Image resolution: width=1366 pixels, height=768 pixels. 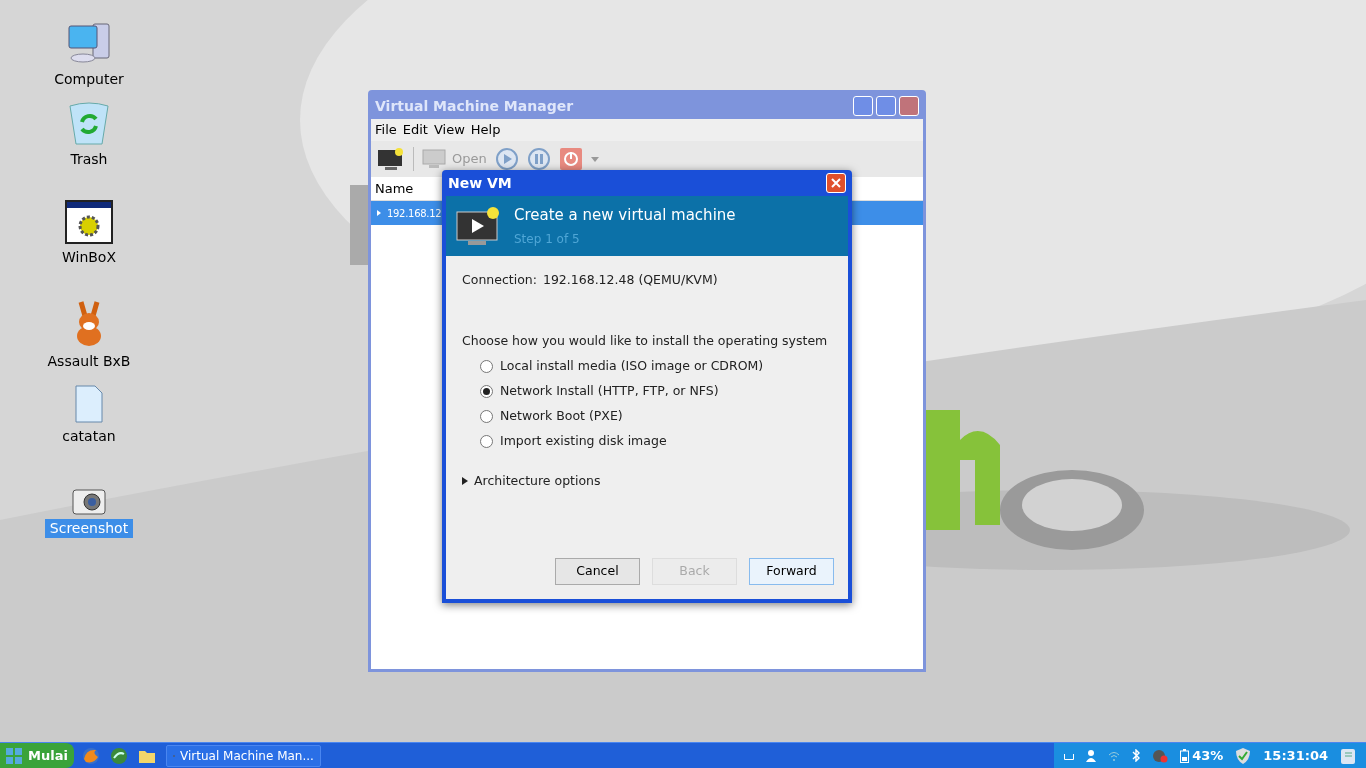 I want to click on dialog-button: Forward, so click(x=791, y=571).